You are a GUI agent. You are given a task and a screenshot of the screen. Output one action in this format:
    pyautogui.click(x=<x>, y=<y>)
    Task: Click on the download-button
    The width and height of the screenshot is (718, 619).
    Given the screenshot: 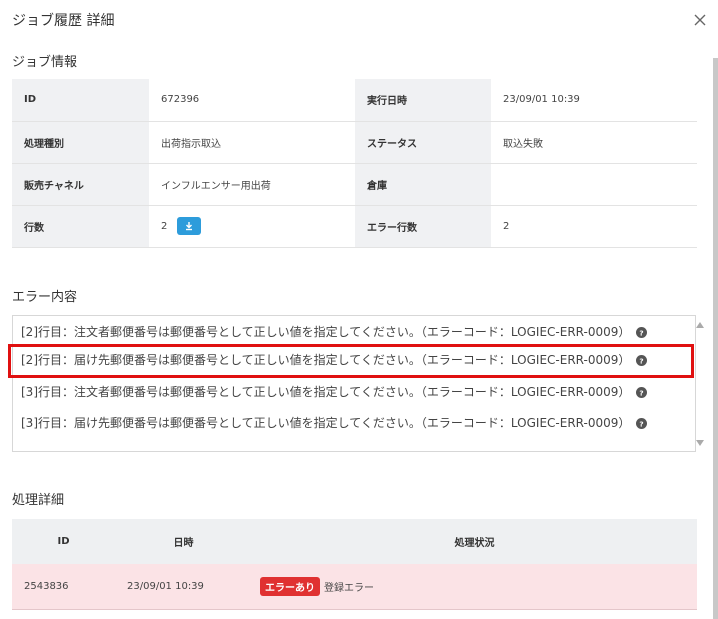 What is the action you would take?
    pyautogui.click(x=189, y=226)
    